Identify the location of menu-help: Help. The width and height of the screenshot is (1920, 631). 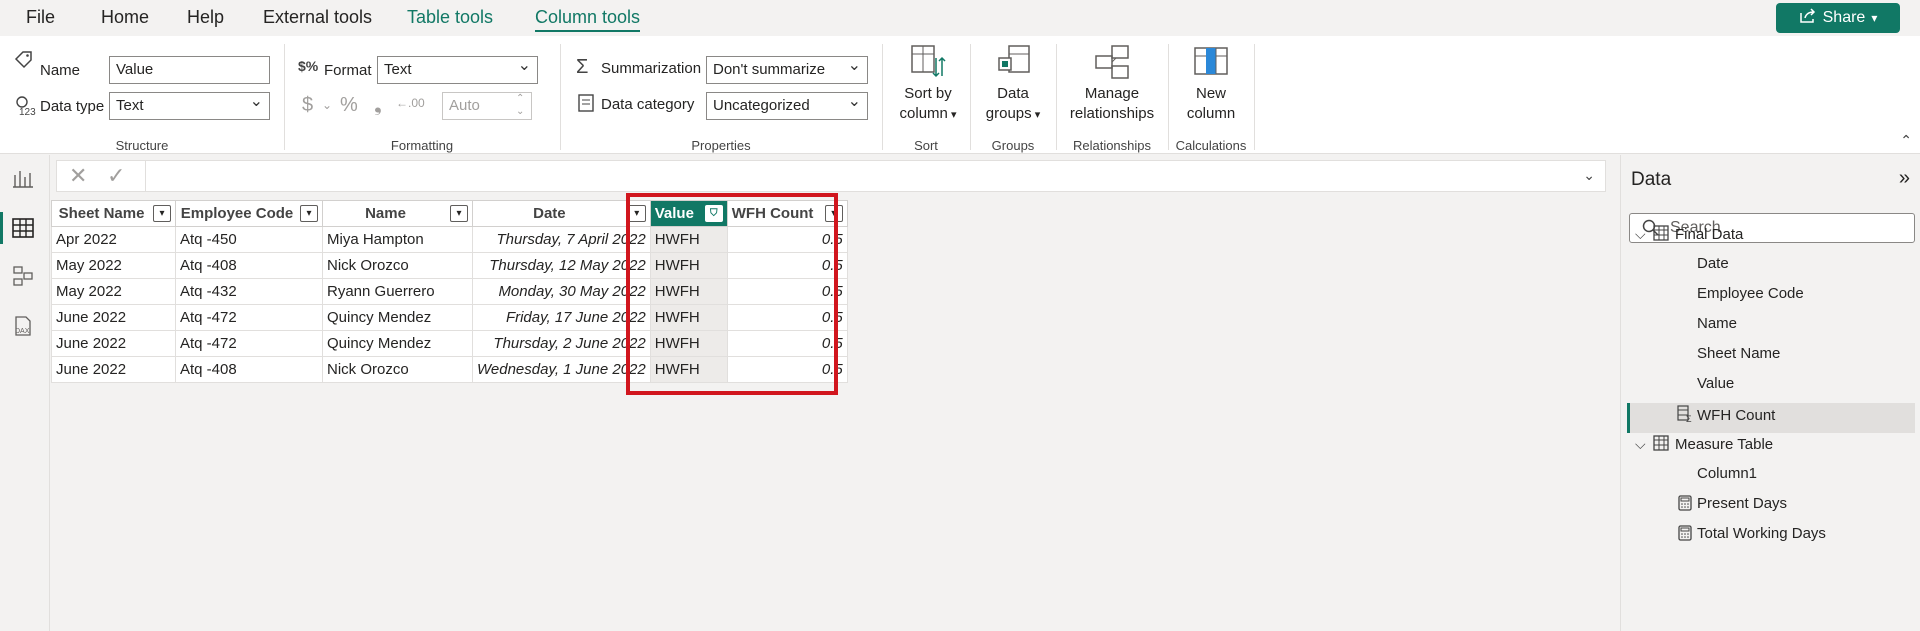
(205, 17).